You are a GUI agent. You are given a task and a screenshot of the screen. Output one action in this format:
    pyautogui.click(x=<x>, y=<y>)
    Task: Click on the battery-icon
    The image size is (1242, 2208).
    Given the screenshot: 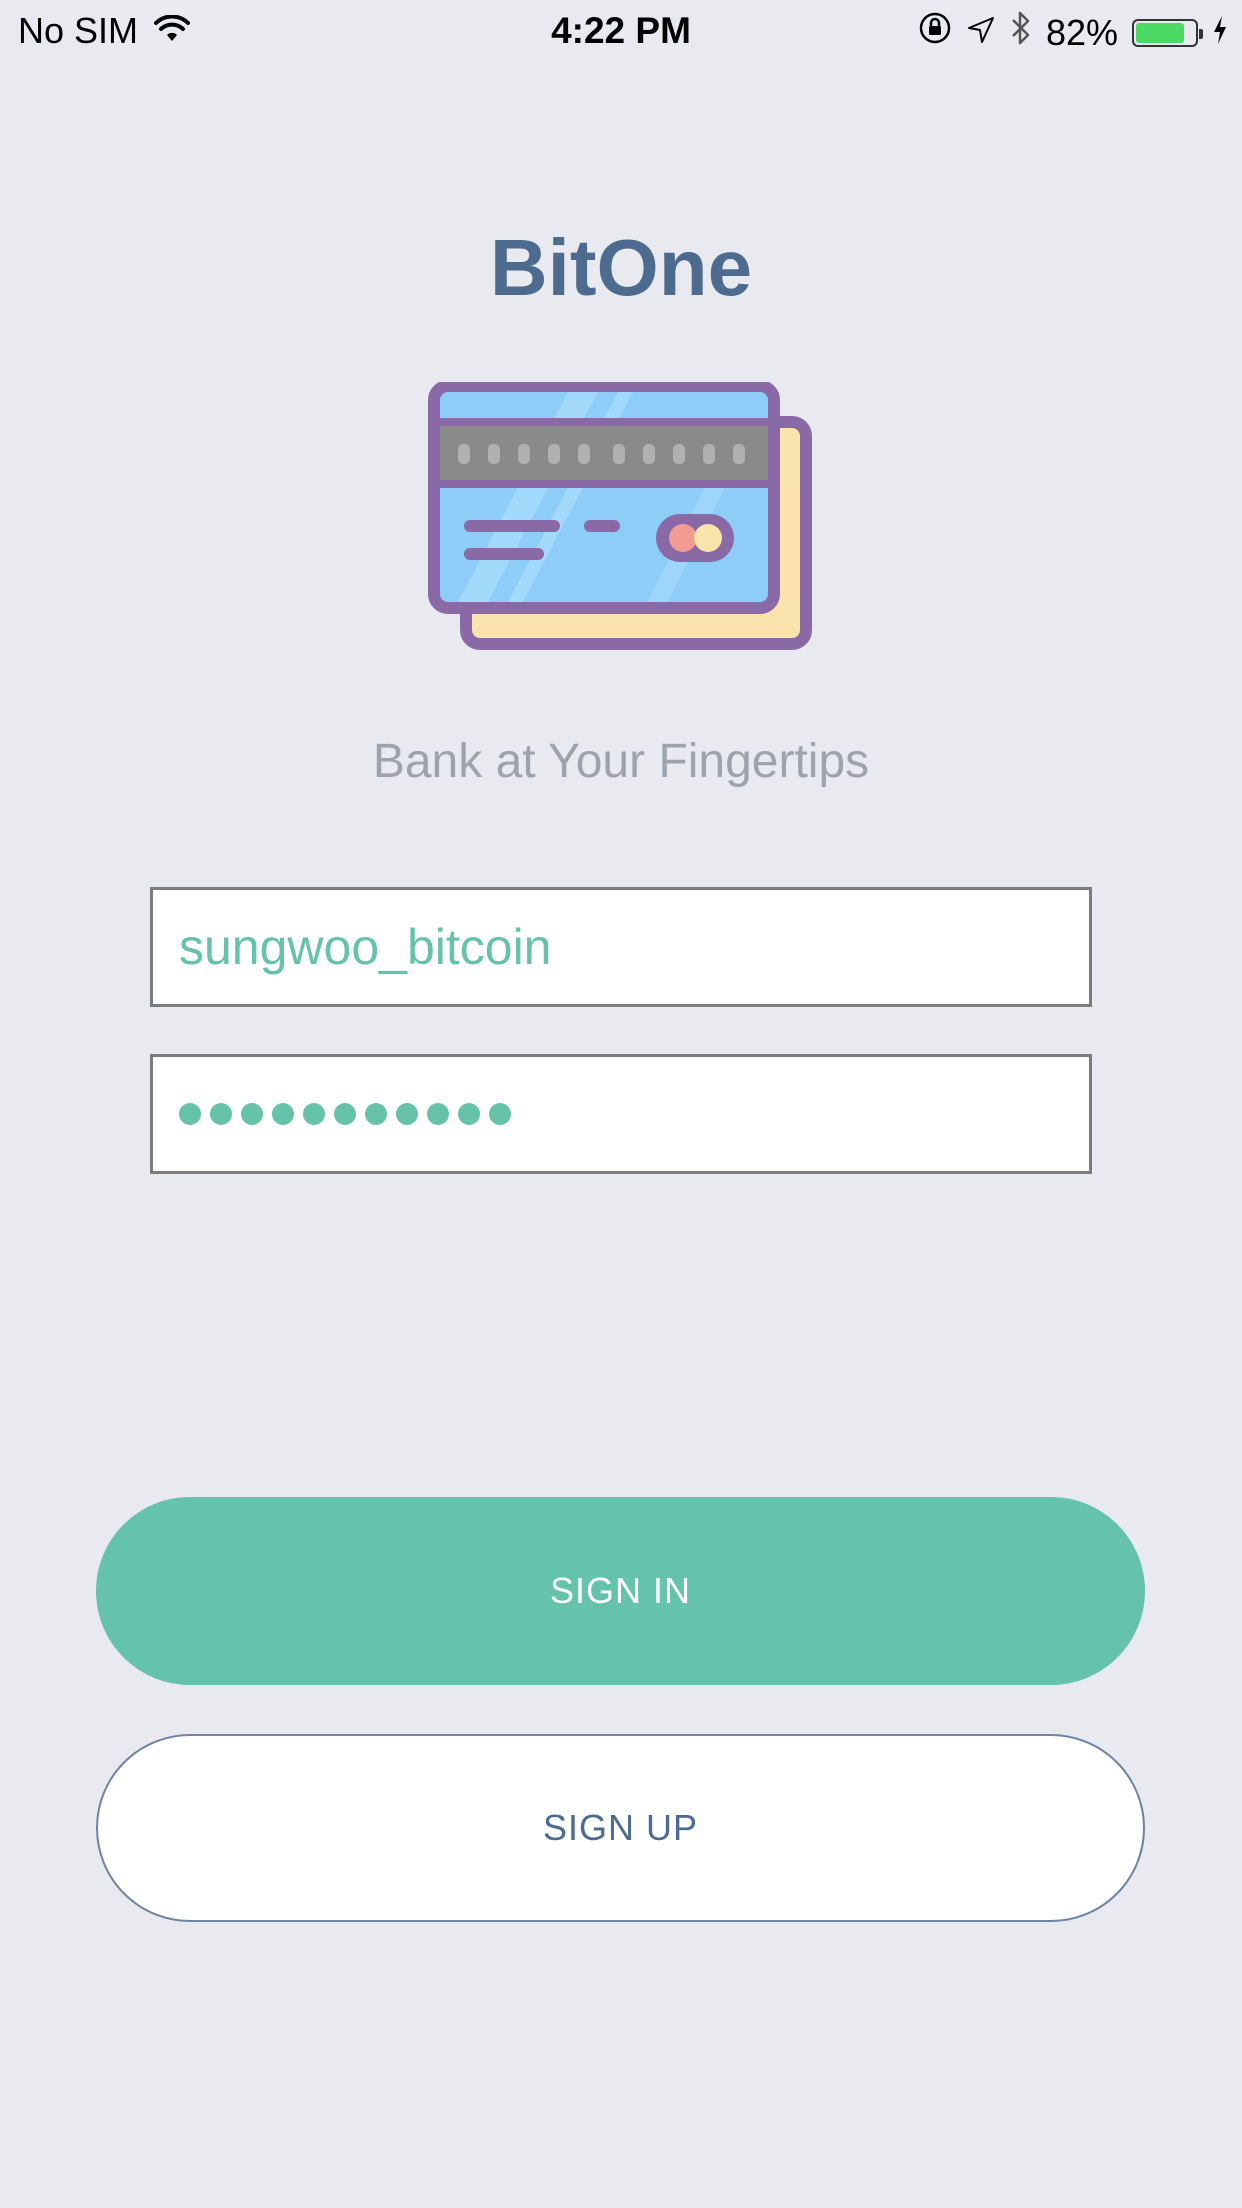 What is the action you would take?
    pyautogui.click(x=1167, y=32)
    